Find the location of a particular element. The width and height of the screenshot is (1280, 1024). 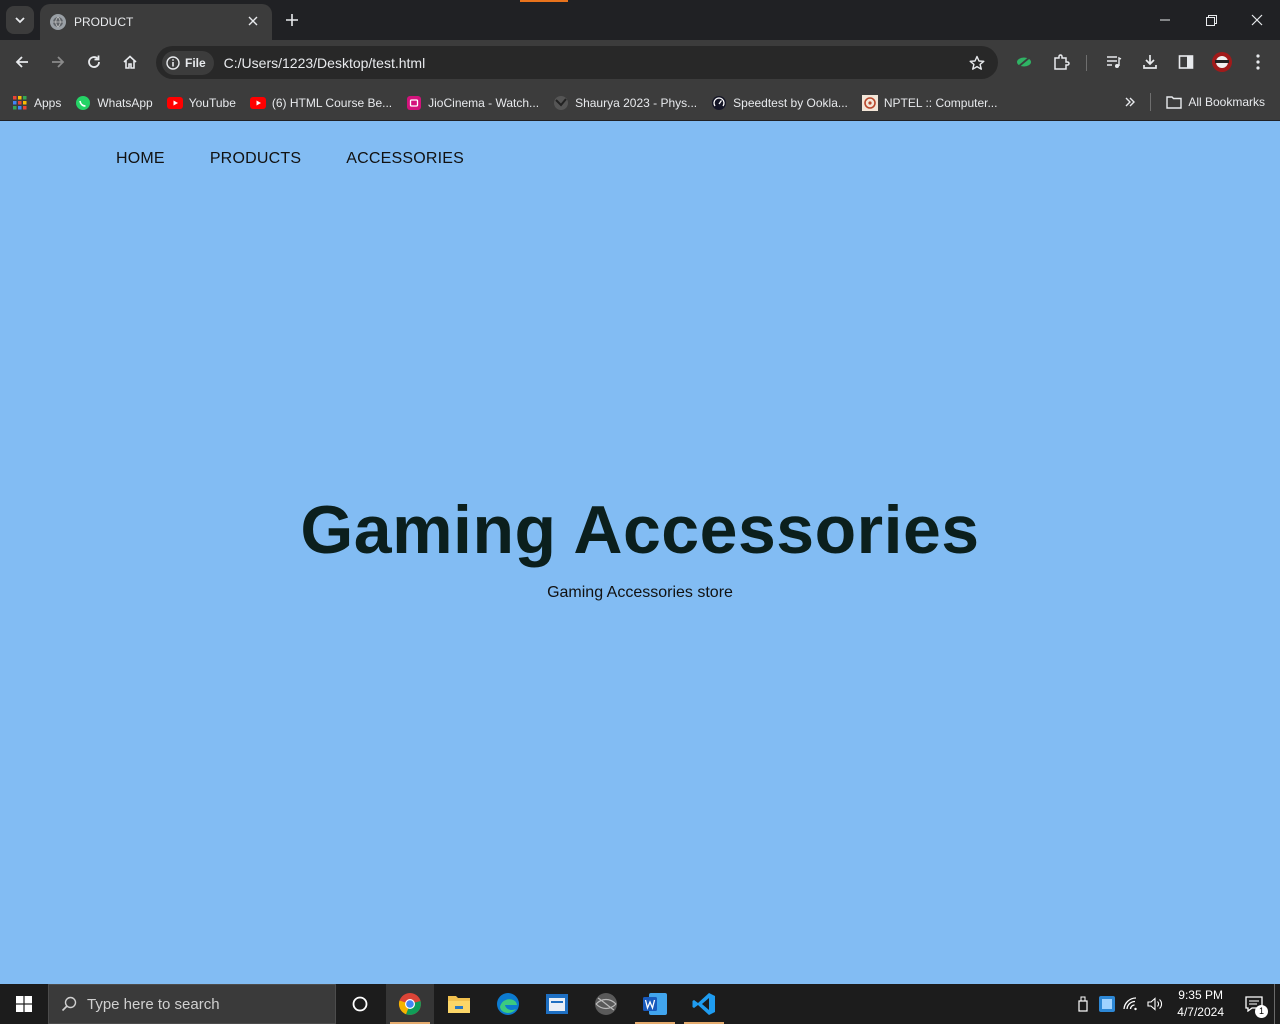

action-center-button: 1 is located at coordinates (1254, 1004).